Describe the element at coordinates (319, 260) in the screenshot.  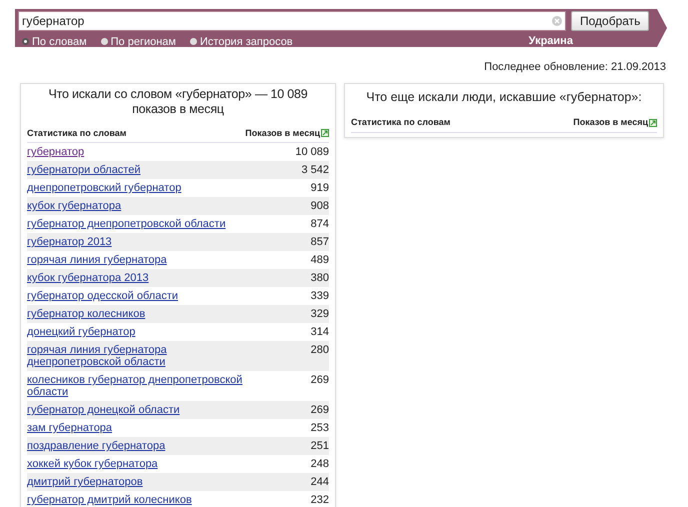
I see `count-cell: 489` at that location.